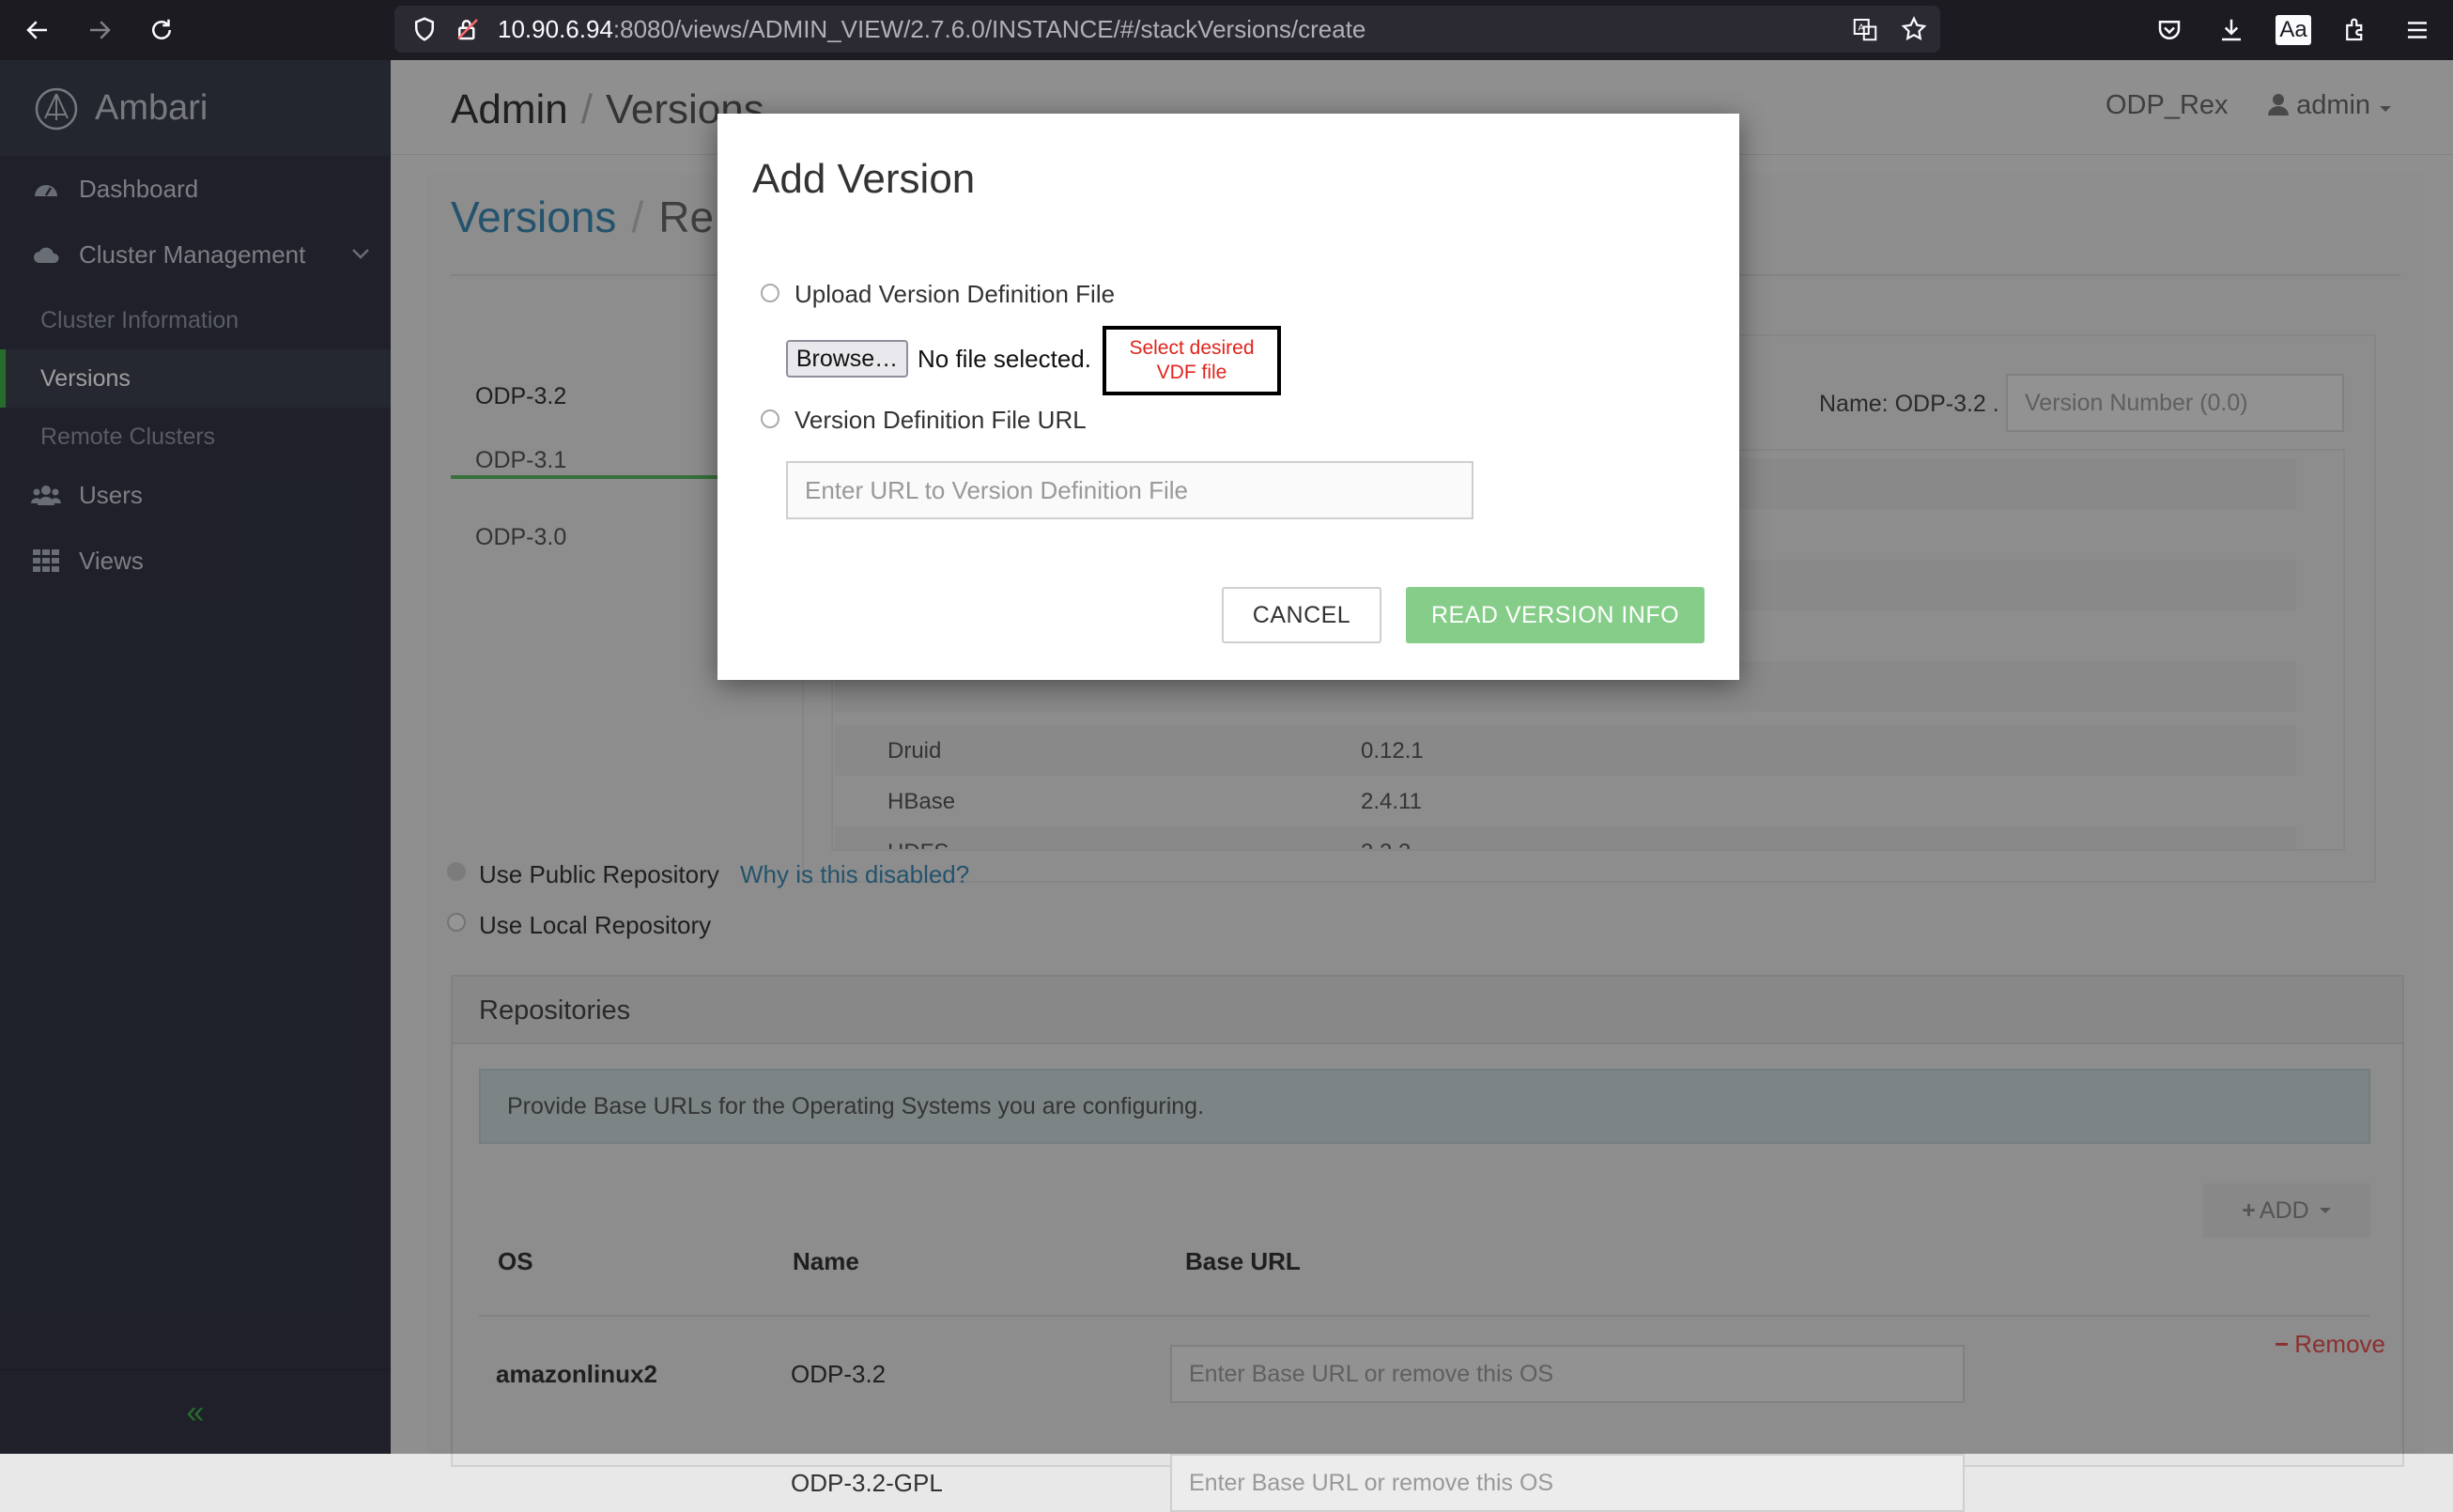 Image resolution: width=2453 pixels, height=1512 pixels. I want to click on vdf-url-label: Version Definition File URL, so click(941, 421).